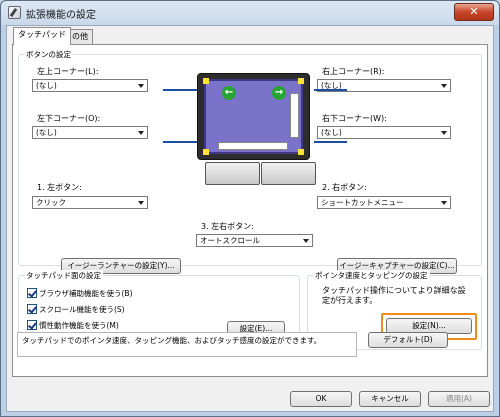  Describe the element at coordinates (42, 36) in the screenshot. I see `tab-touchpad: タッチパッド` at that location.